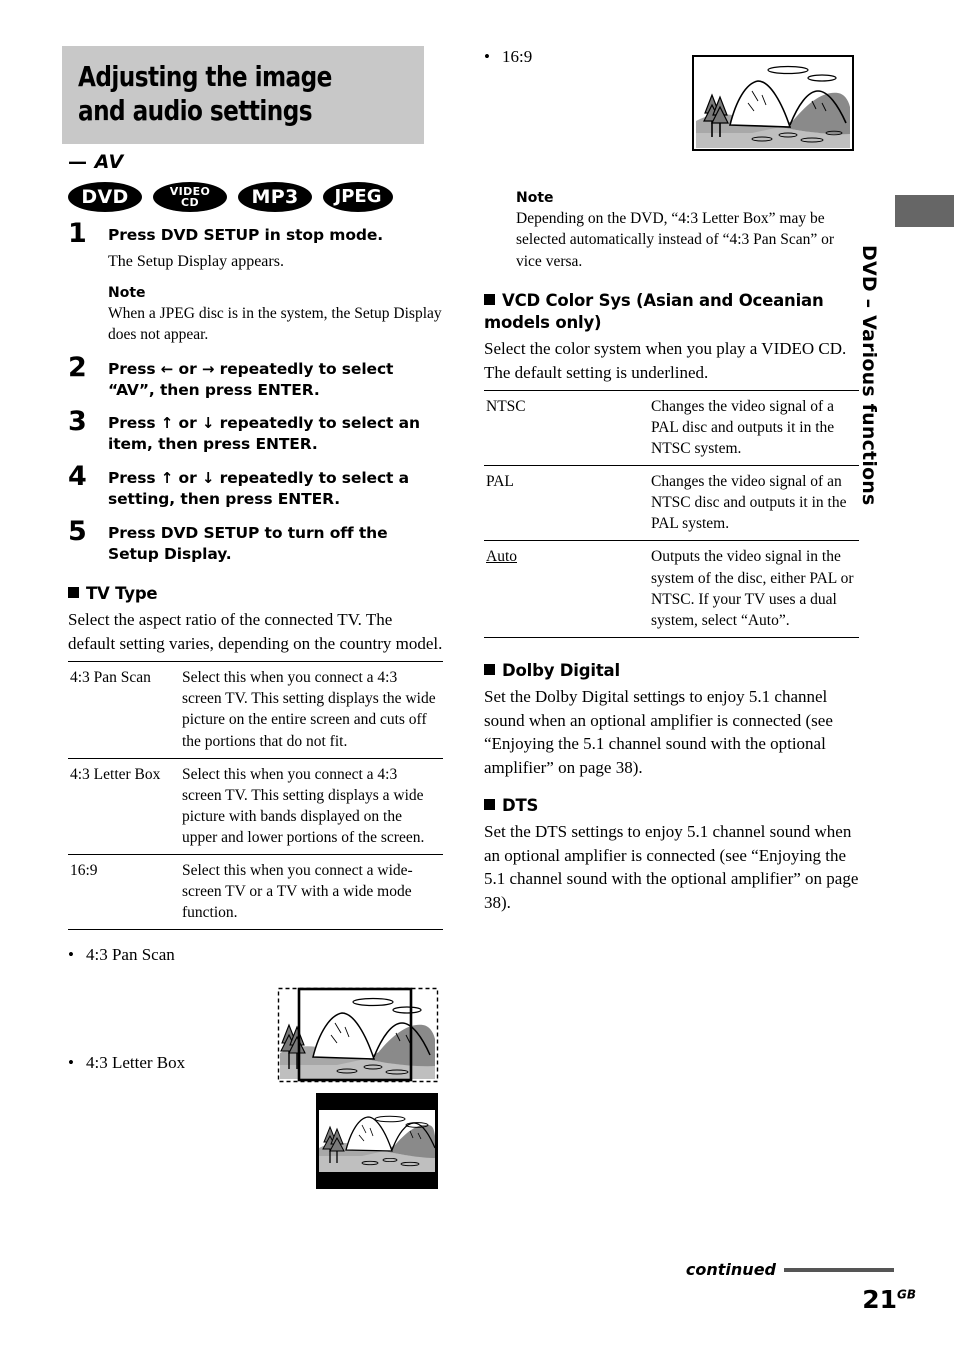 The width and height of the screenshot is (954, 1352). I want to click on continued-marker: continued, so click(790, 1269).